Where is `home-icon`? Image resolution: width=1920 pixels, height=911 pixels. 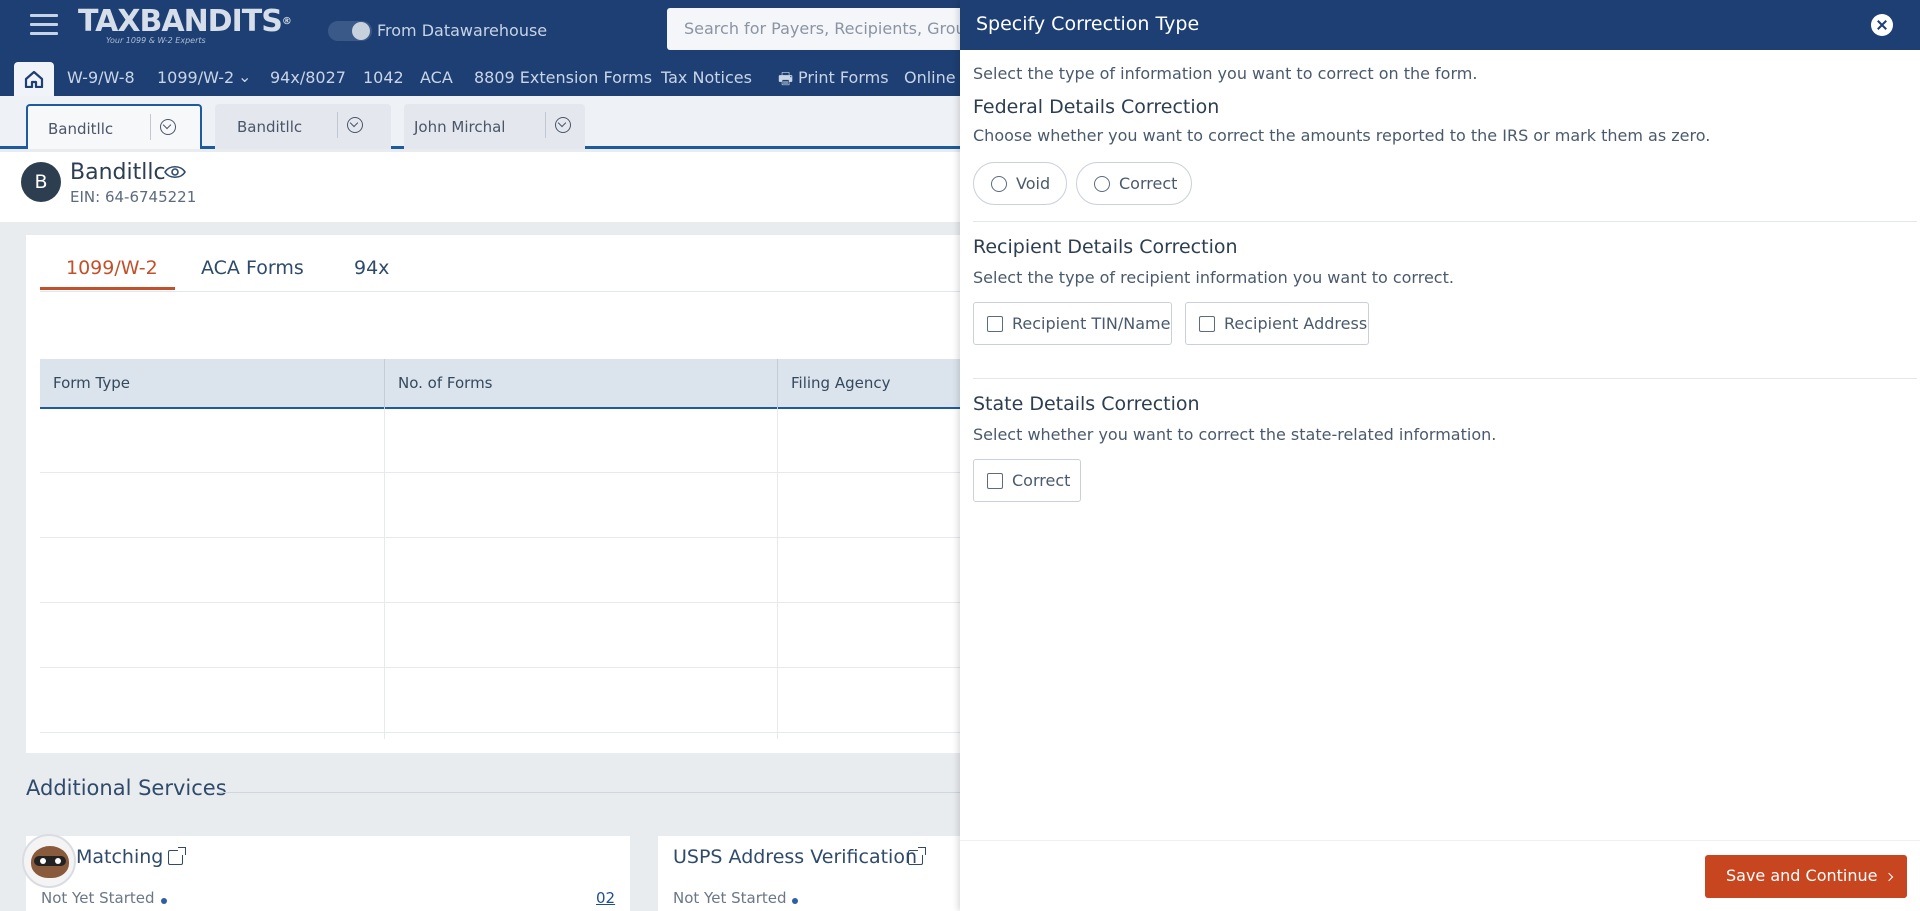
home-icon is located at coordinates (34, 79).